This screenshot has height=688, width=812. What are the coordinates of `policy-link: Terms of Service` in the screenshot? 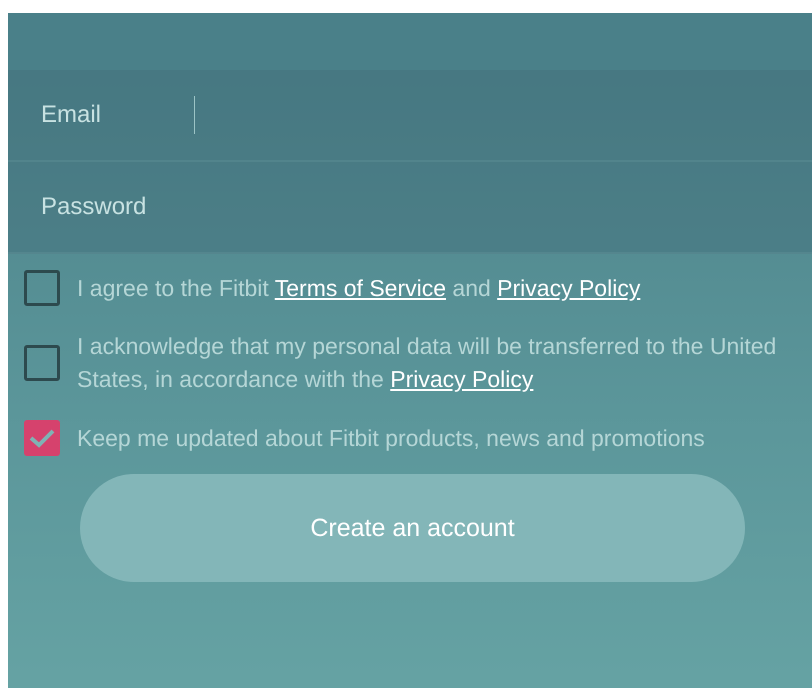 It's located at (360, 287).